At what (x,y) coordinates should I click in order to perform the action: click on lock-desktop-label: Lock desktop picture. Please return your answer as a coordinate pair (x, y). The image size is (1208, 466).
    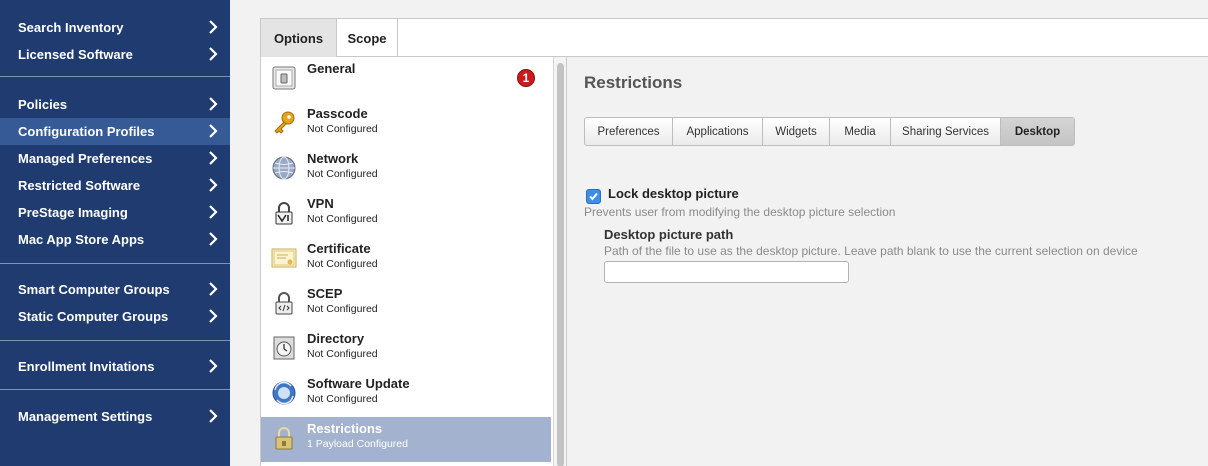
    Looking at the image, I should click on (673, 193).